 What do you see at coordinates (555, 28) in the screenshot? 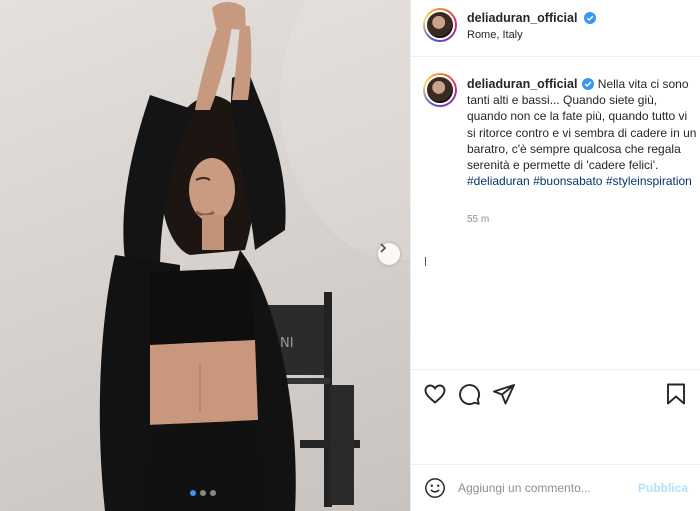
I see `post-header: deliaduran_official Rome, Italy` at bounding box center [555, 28].